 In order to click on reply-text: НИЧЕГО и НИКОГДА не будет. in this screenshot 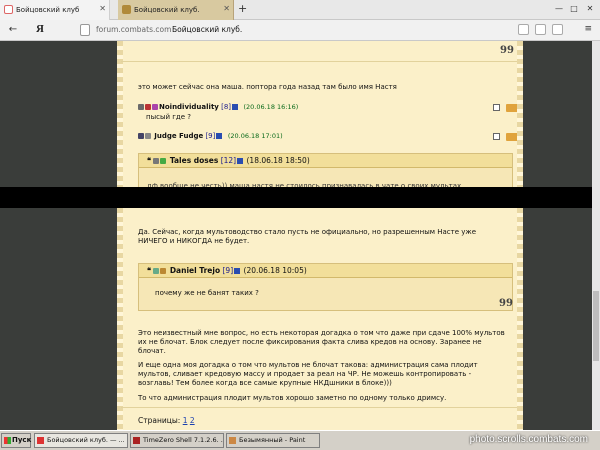, I will do `click(194, 241)`.